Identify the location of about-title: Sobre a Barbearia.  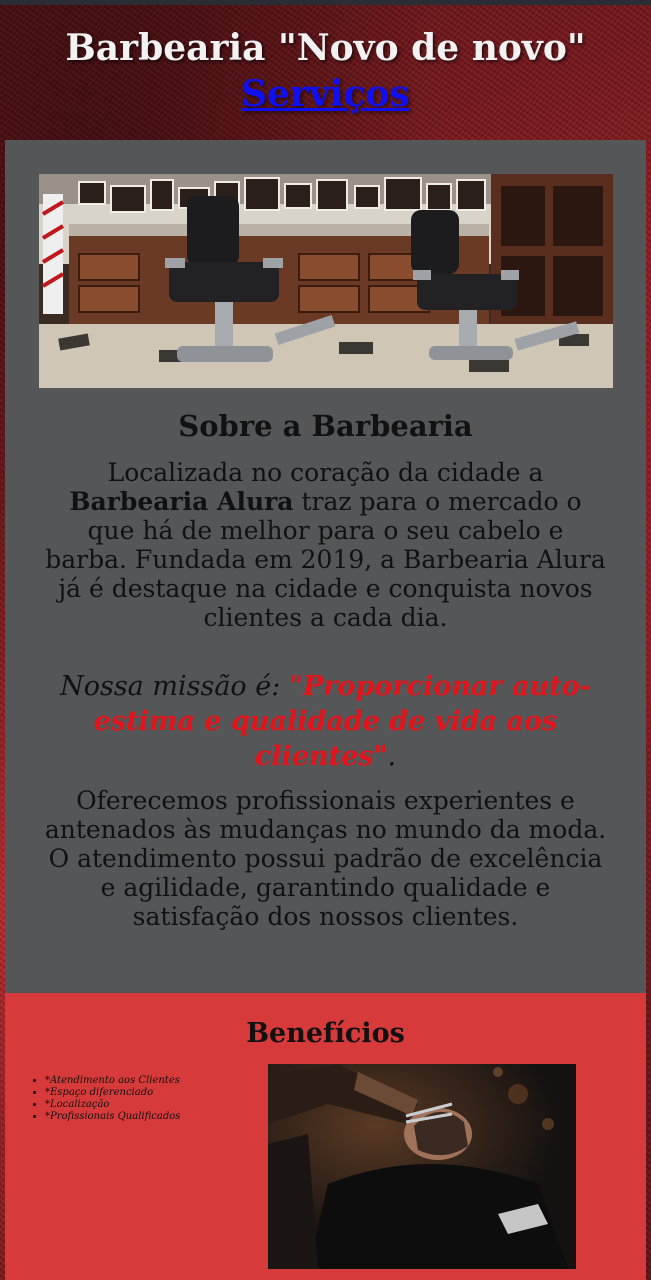
(325, 426).